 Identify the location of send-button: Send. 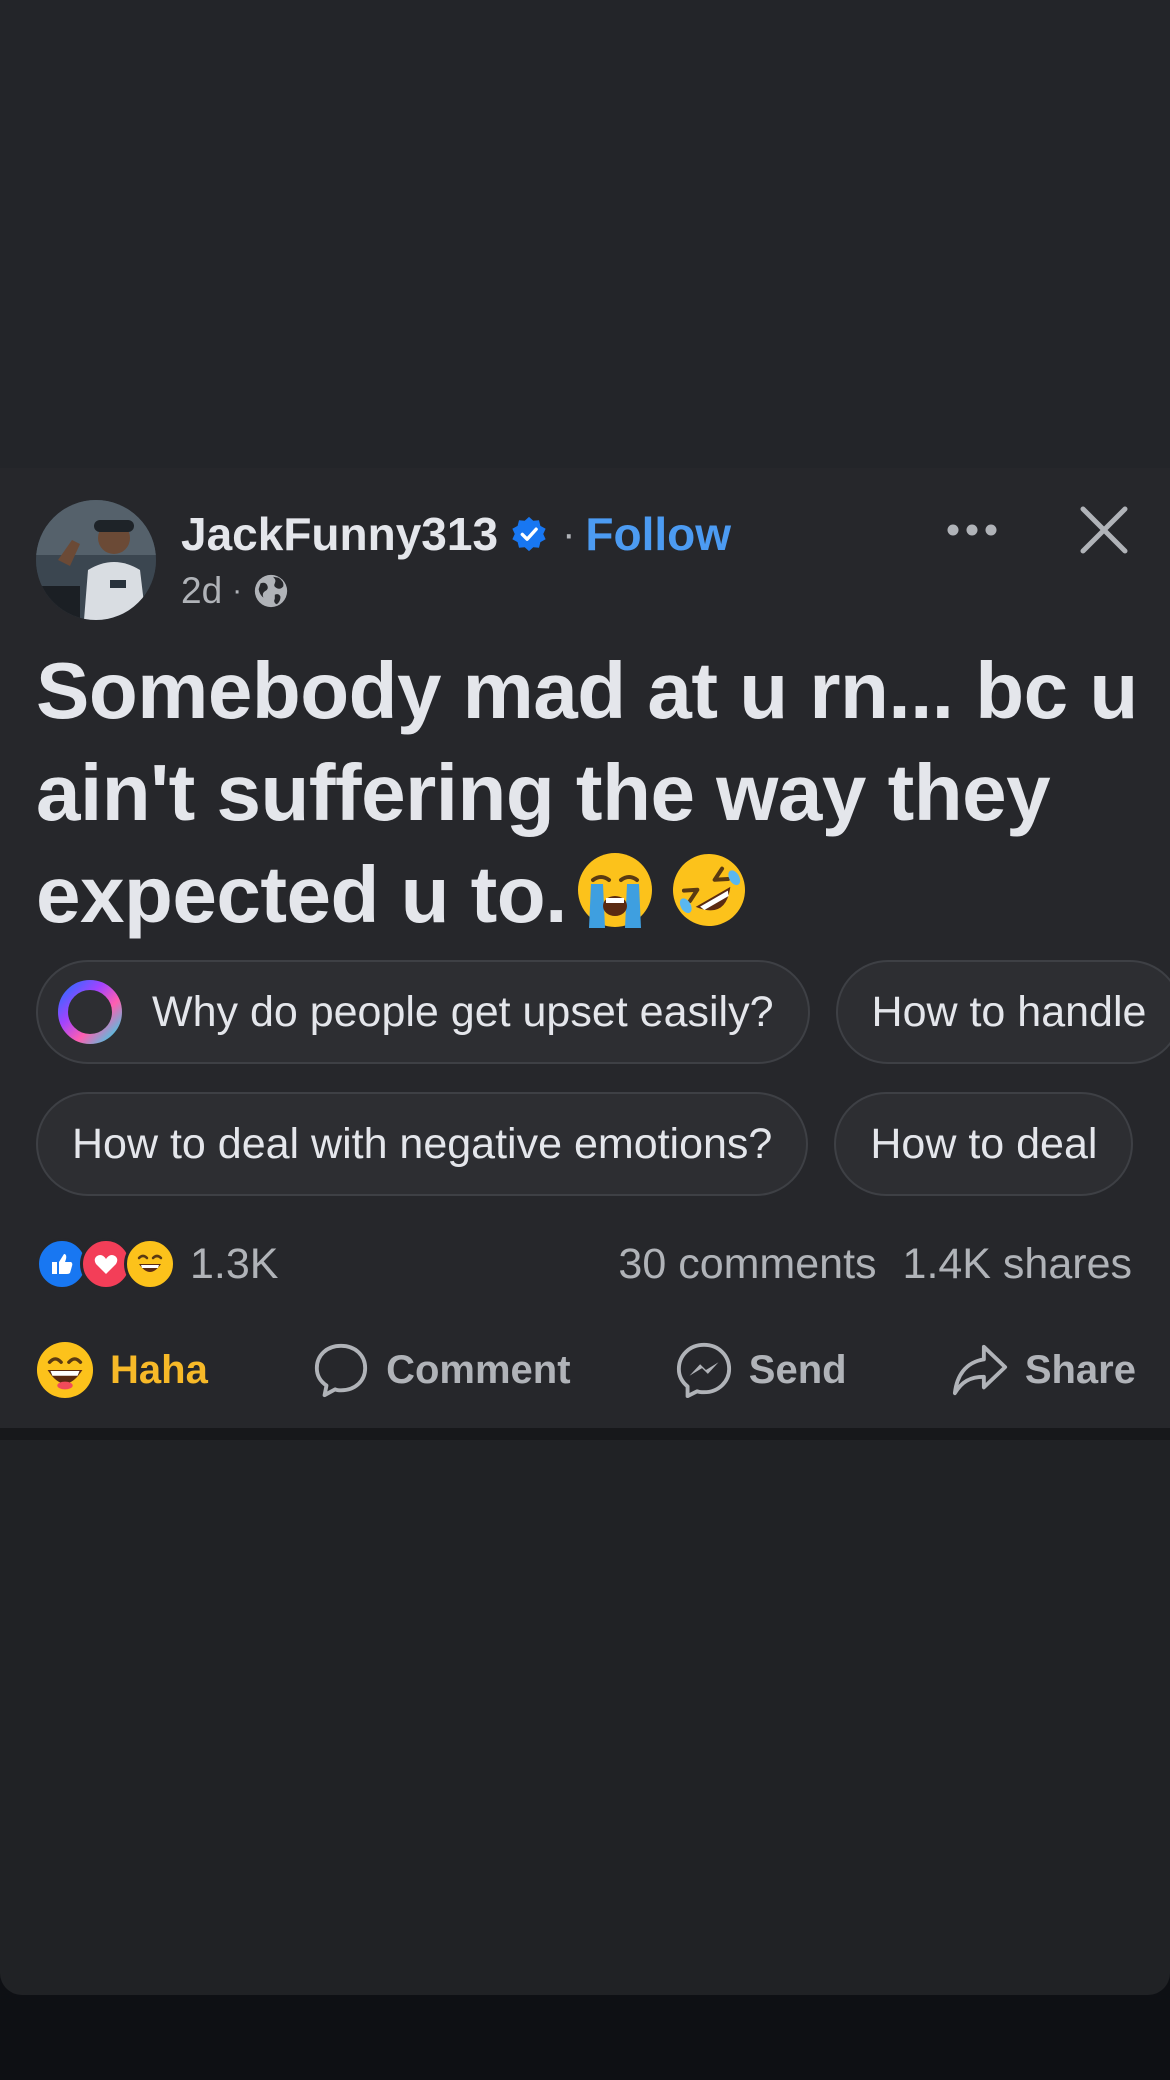
(761, 1370).